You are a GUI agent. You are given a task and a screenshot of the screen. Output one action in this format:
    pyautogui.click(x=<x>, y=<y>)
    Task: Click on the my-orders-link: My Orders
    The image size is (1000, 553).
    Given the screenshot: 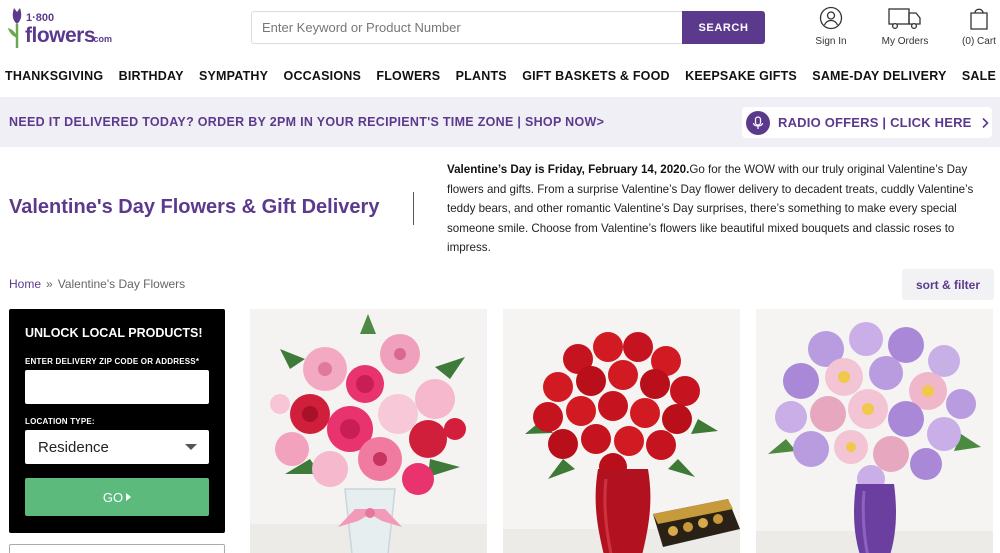 What is the action you would take?
    pyautogui.click(x=905, y=26)
    